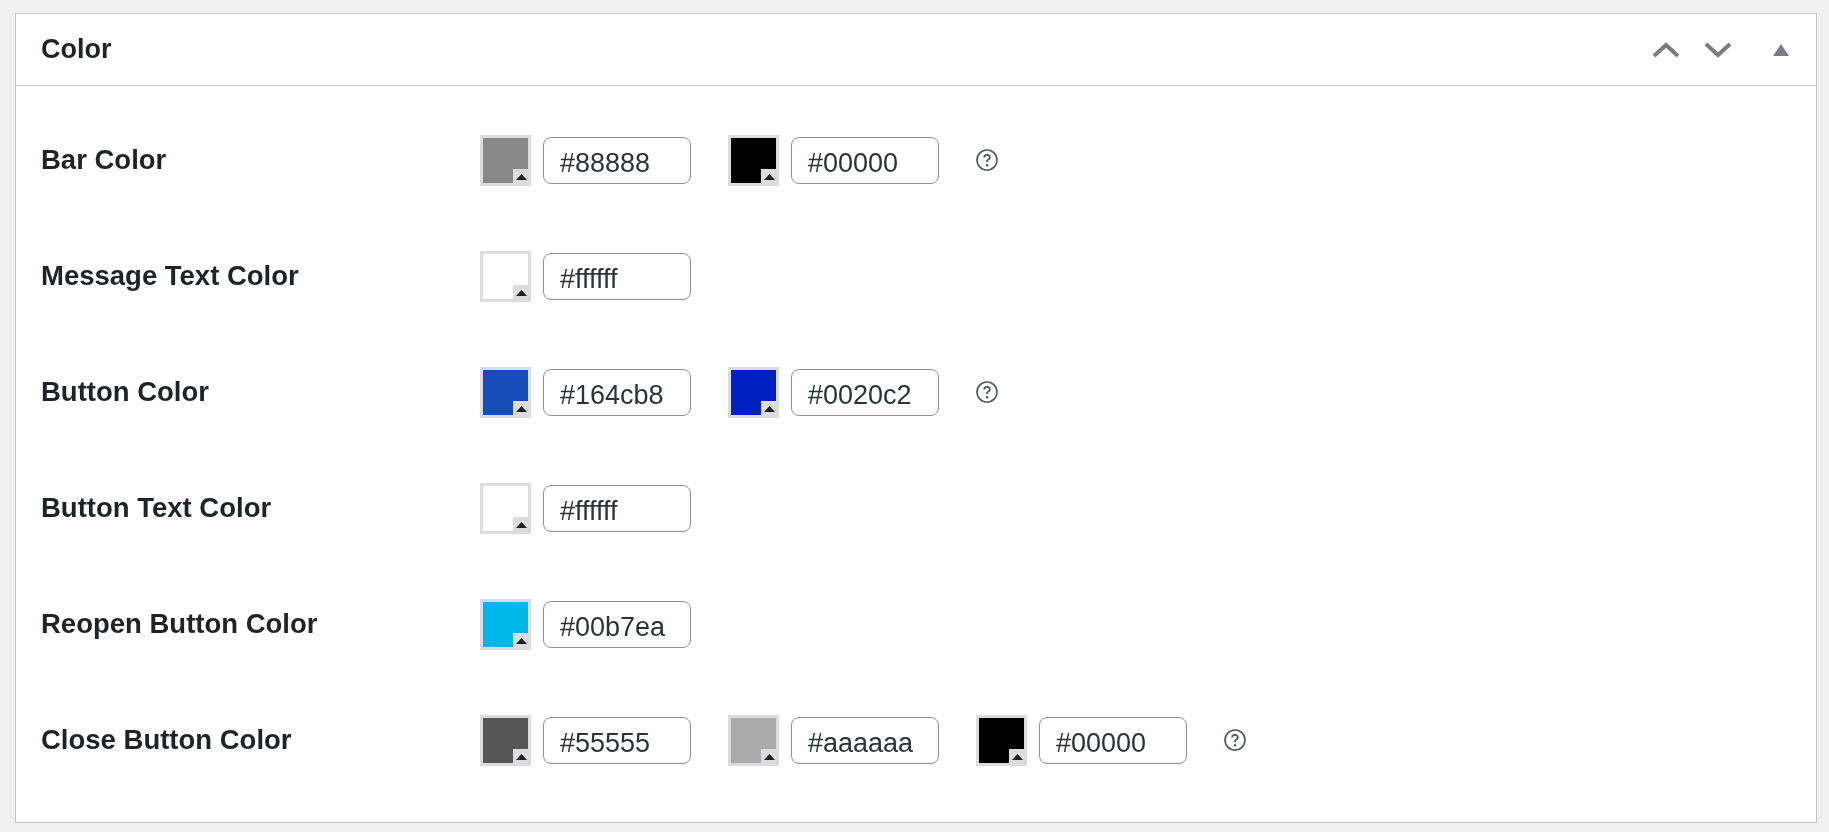 Image resolution: width=1829 pixels, height=832 pixels. Describe the element at coordinates (865, 740) in the screenshot. I see `hex-value-field: #aaaaaa` at that location.